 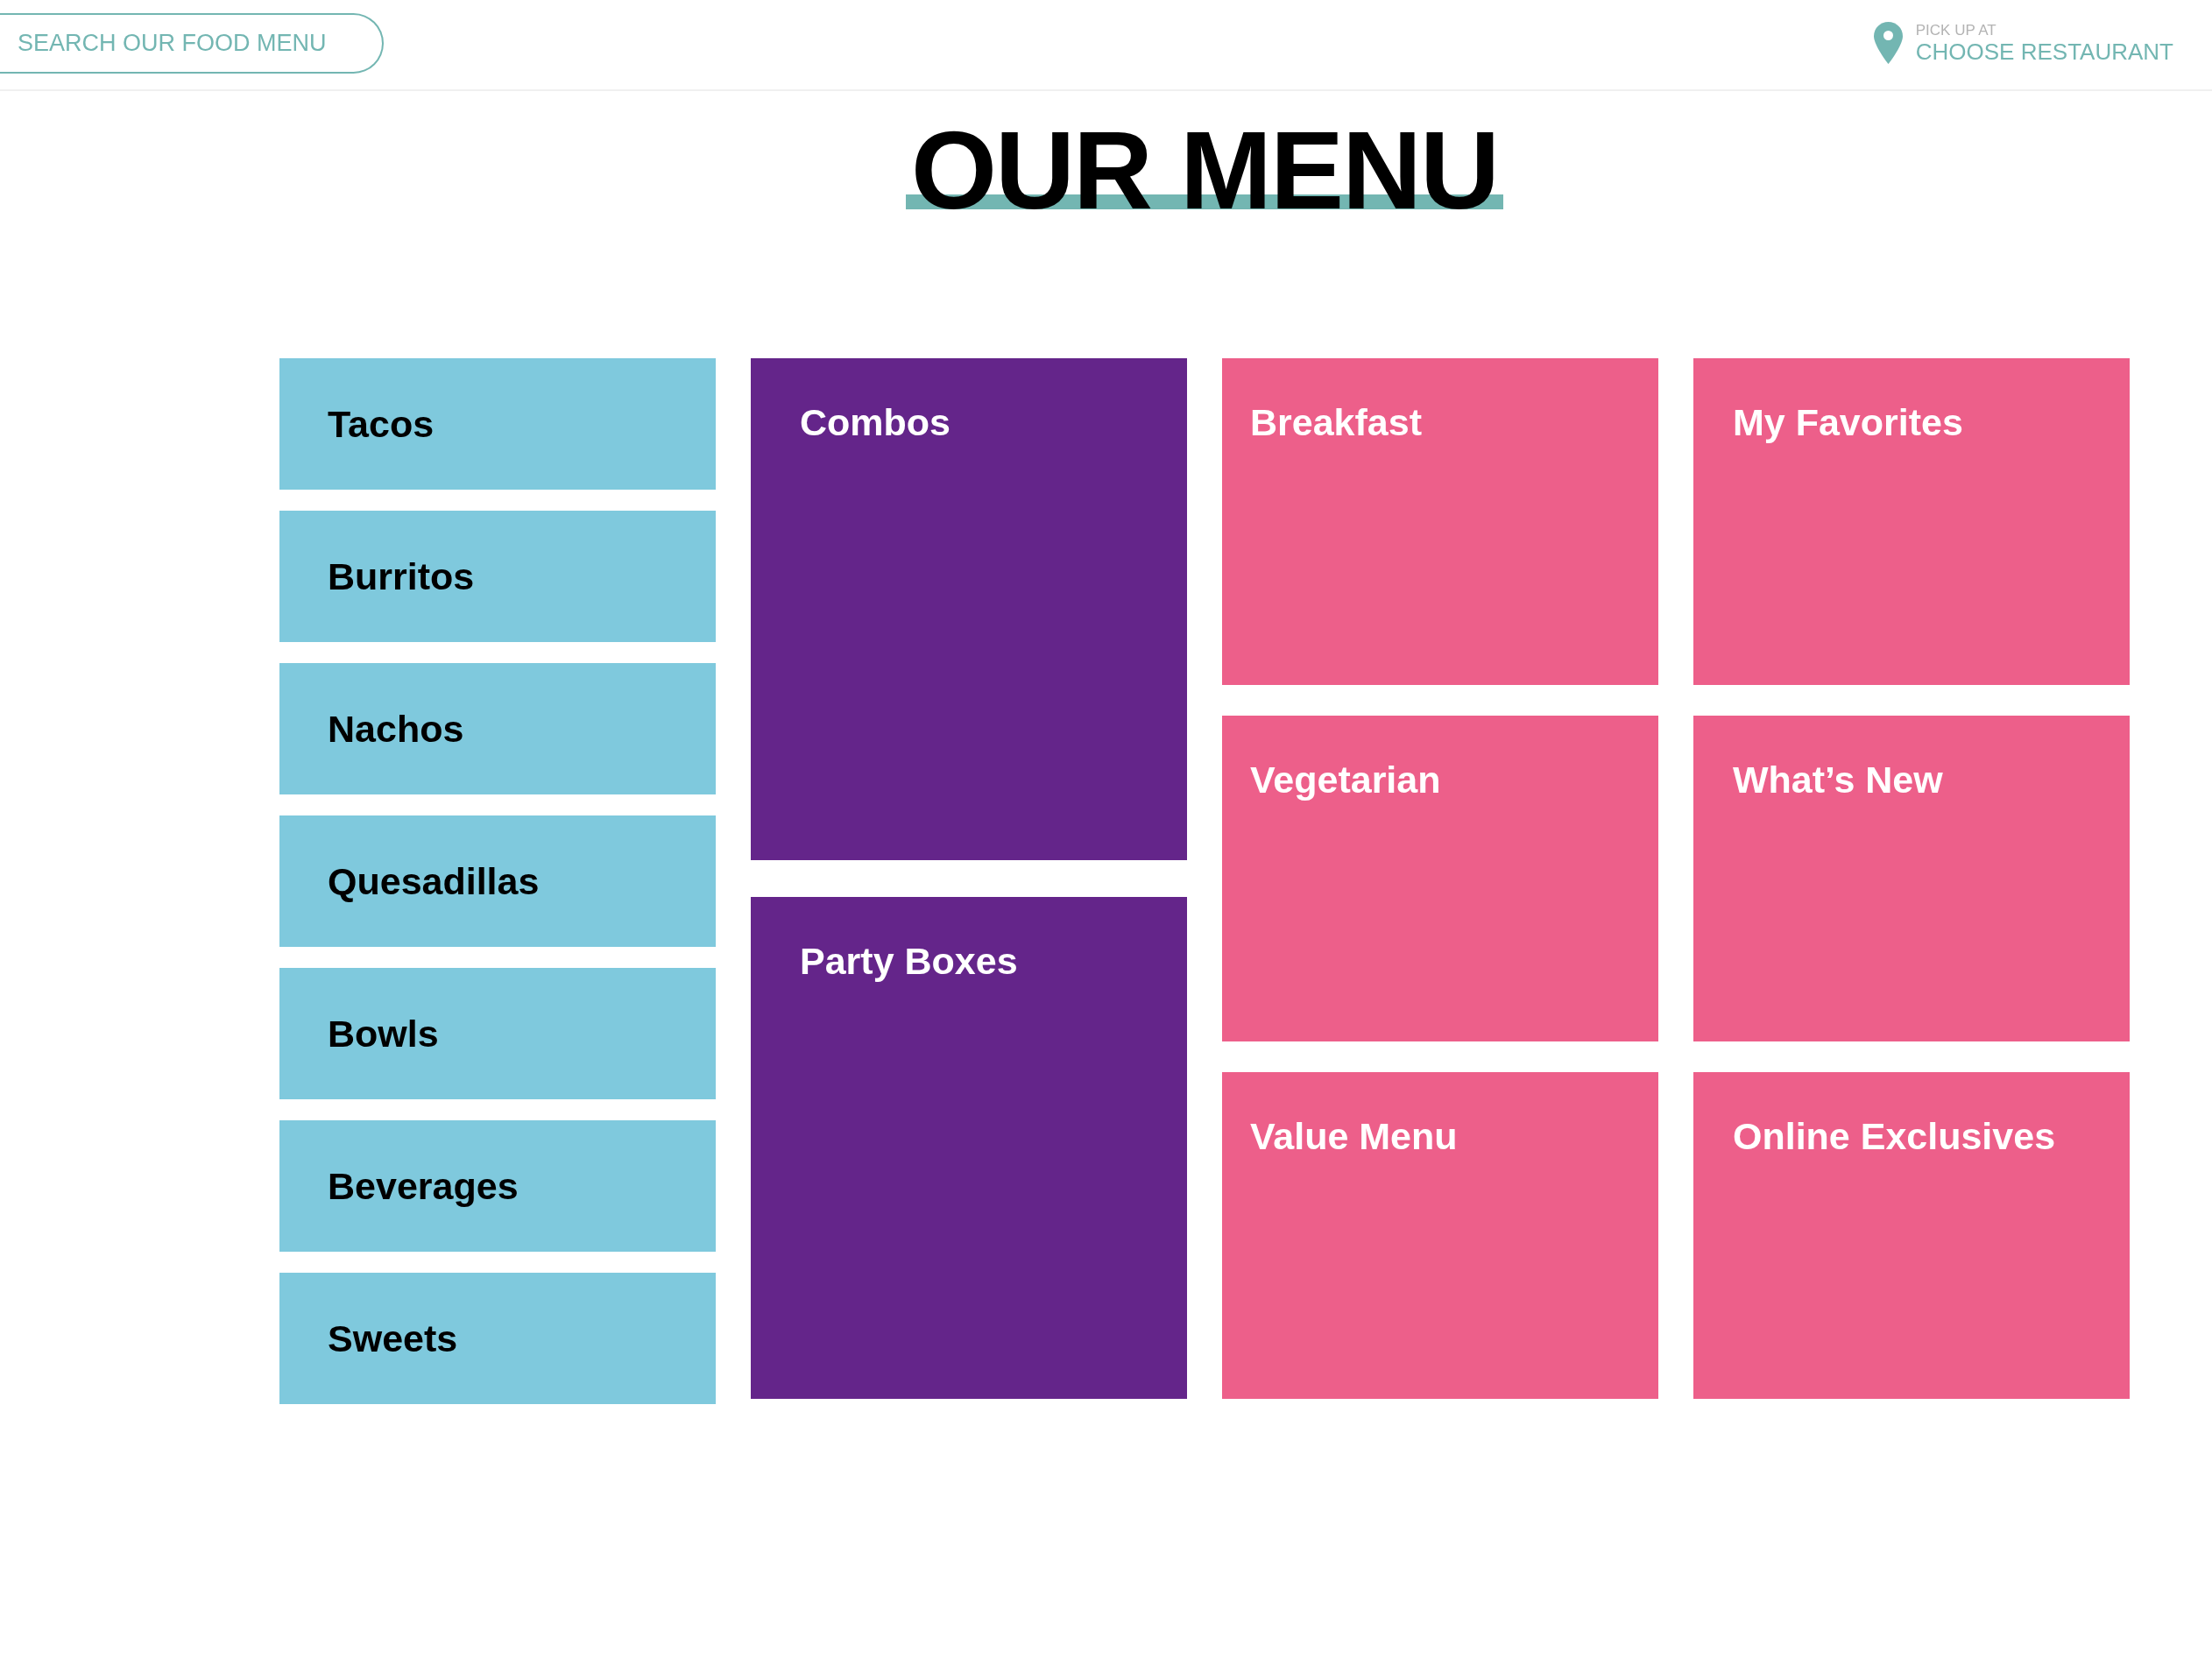 What do you see at coordinates (497, 576) in the screenshot?
I see `menu-category-tile: Burritos` at bounding box center [497, 576].